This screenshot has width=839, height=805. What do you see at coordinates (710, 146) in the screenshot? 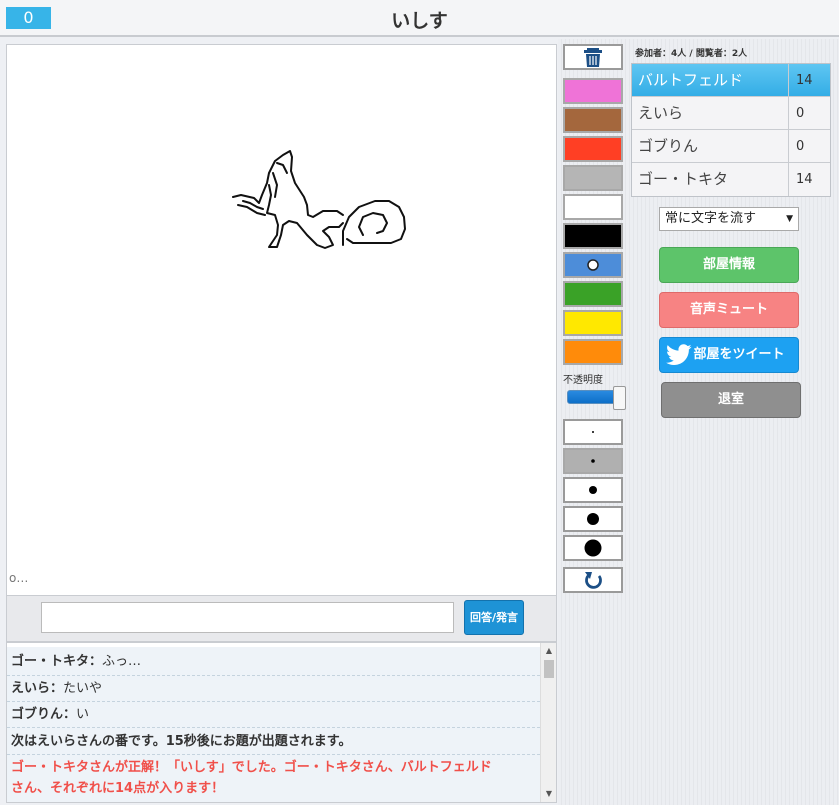
I see `player-name: ゴブりん` at bounding box center [710, 146].